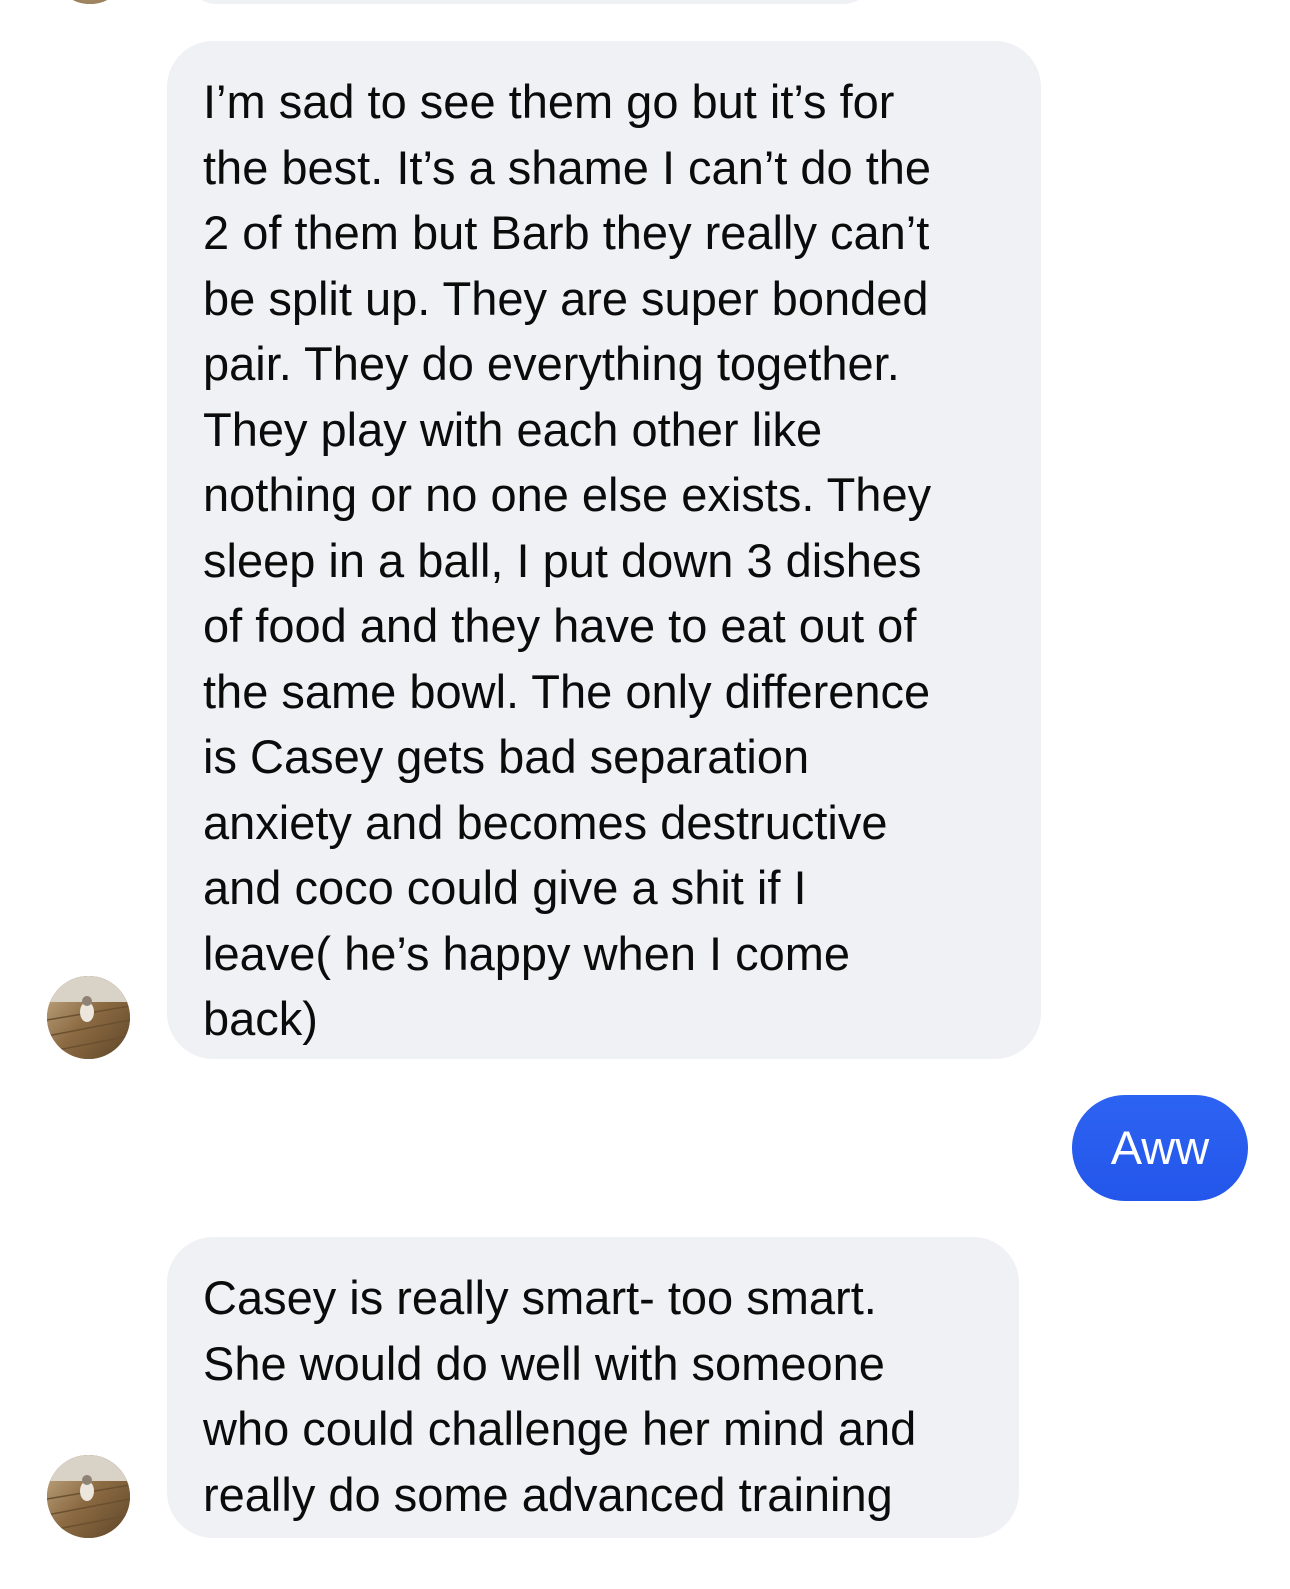 This screenshot has height=1589, width=1290. What do you see at coordinates (90, 2) in the screenshot?
I see `contact-avatar-previous` at bounding box center [90, 2].